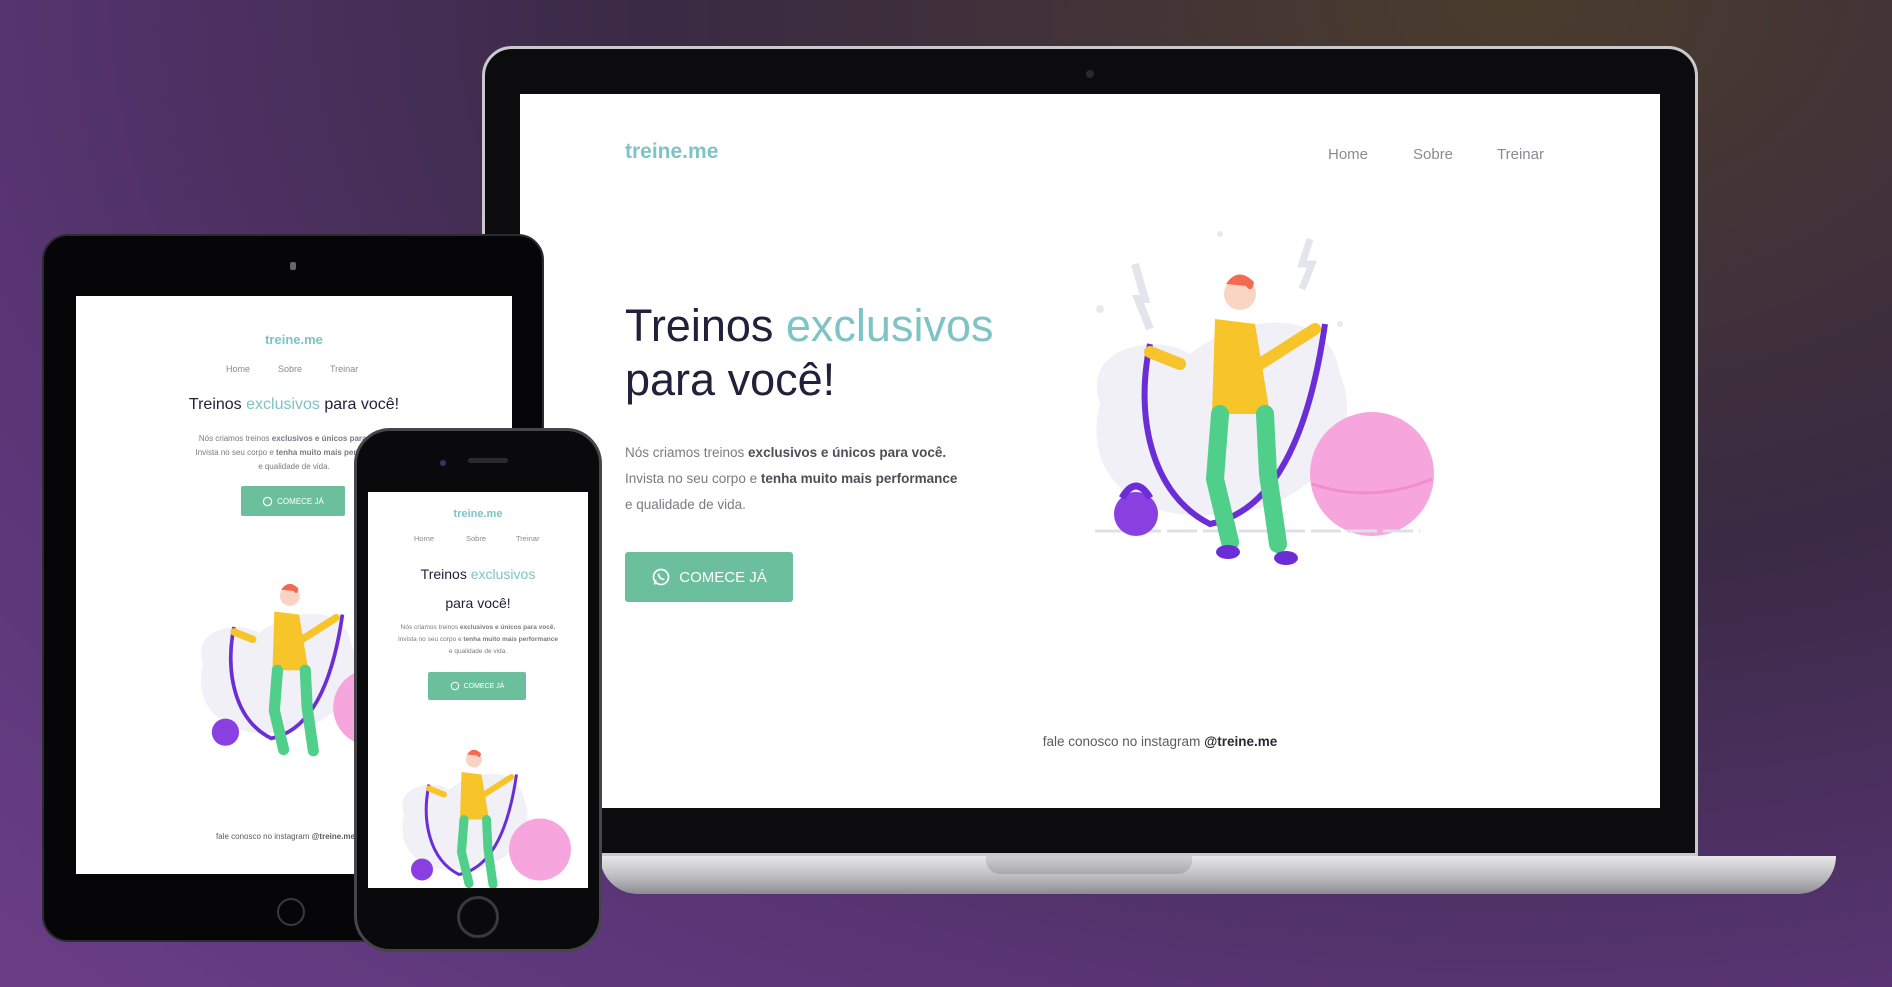 Image resolution: width=1892 pixels, height=987 pixels. What do you see at coordinates (344, 369) in the screenshot?
I see `tablet-nav-treinar: Treinar` at bounding box center [344, 369].